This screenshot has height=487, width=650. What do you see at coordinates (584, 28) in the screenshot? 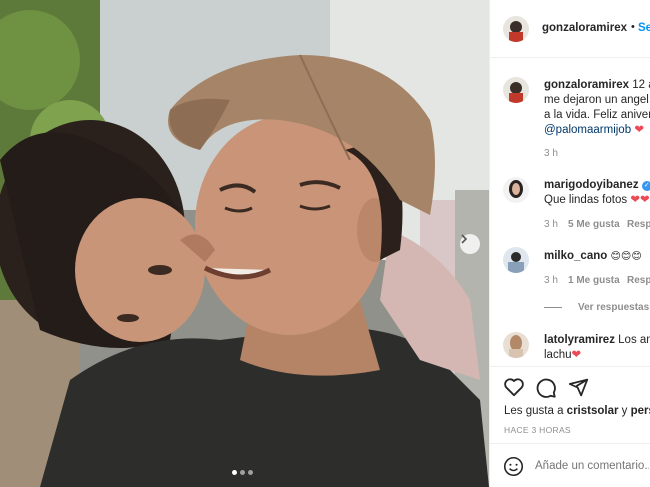
I see `author-username: gonzaloramirex` at bounding box center [584, 28].